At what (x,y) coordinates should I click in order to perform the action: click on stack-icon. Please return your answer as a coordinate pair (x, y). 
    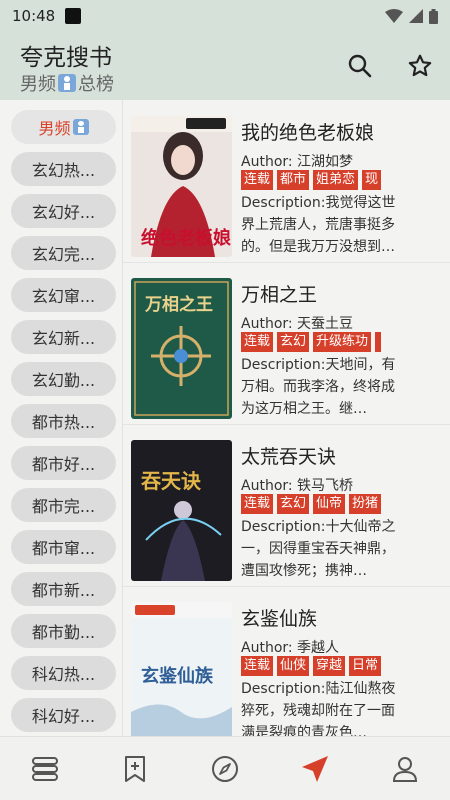
    Looking at the image, I should click on (45, 768).